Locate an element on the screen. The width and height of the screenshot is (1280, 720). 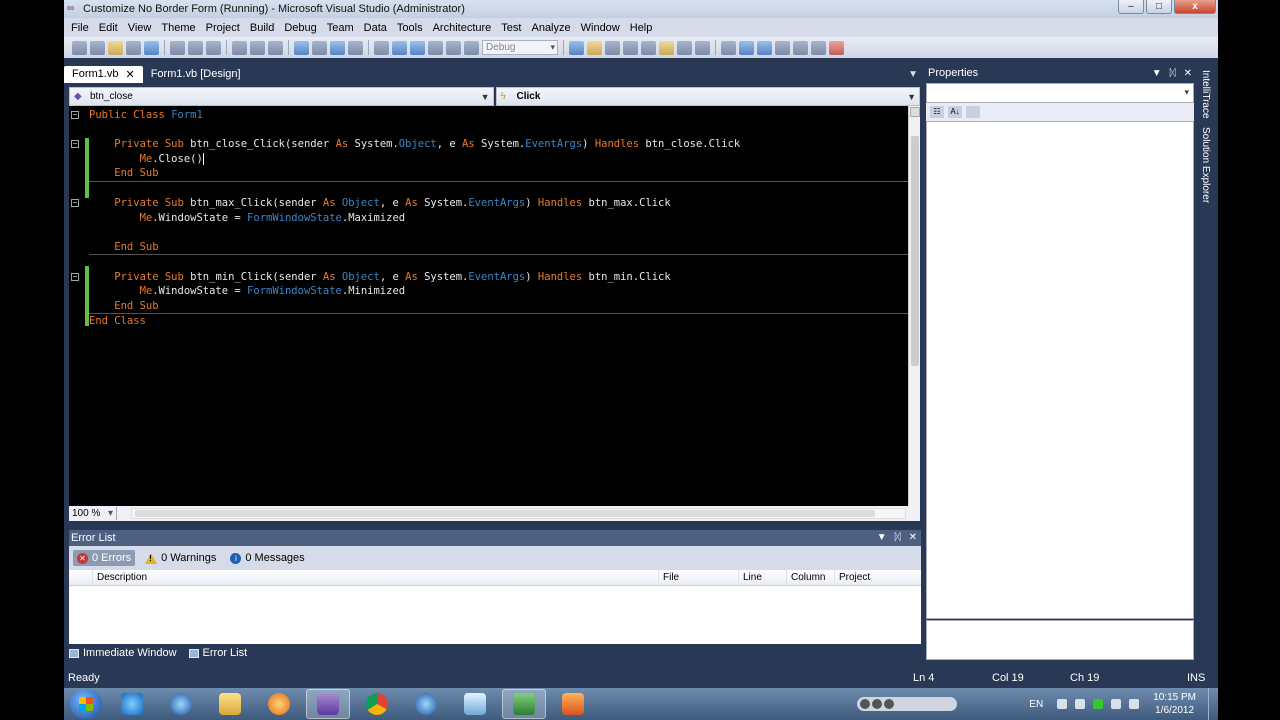
show-hidden-icons-icon is located at coordinates (1062, 704).